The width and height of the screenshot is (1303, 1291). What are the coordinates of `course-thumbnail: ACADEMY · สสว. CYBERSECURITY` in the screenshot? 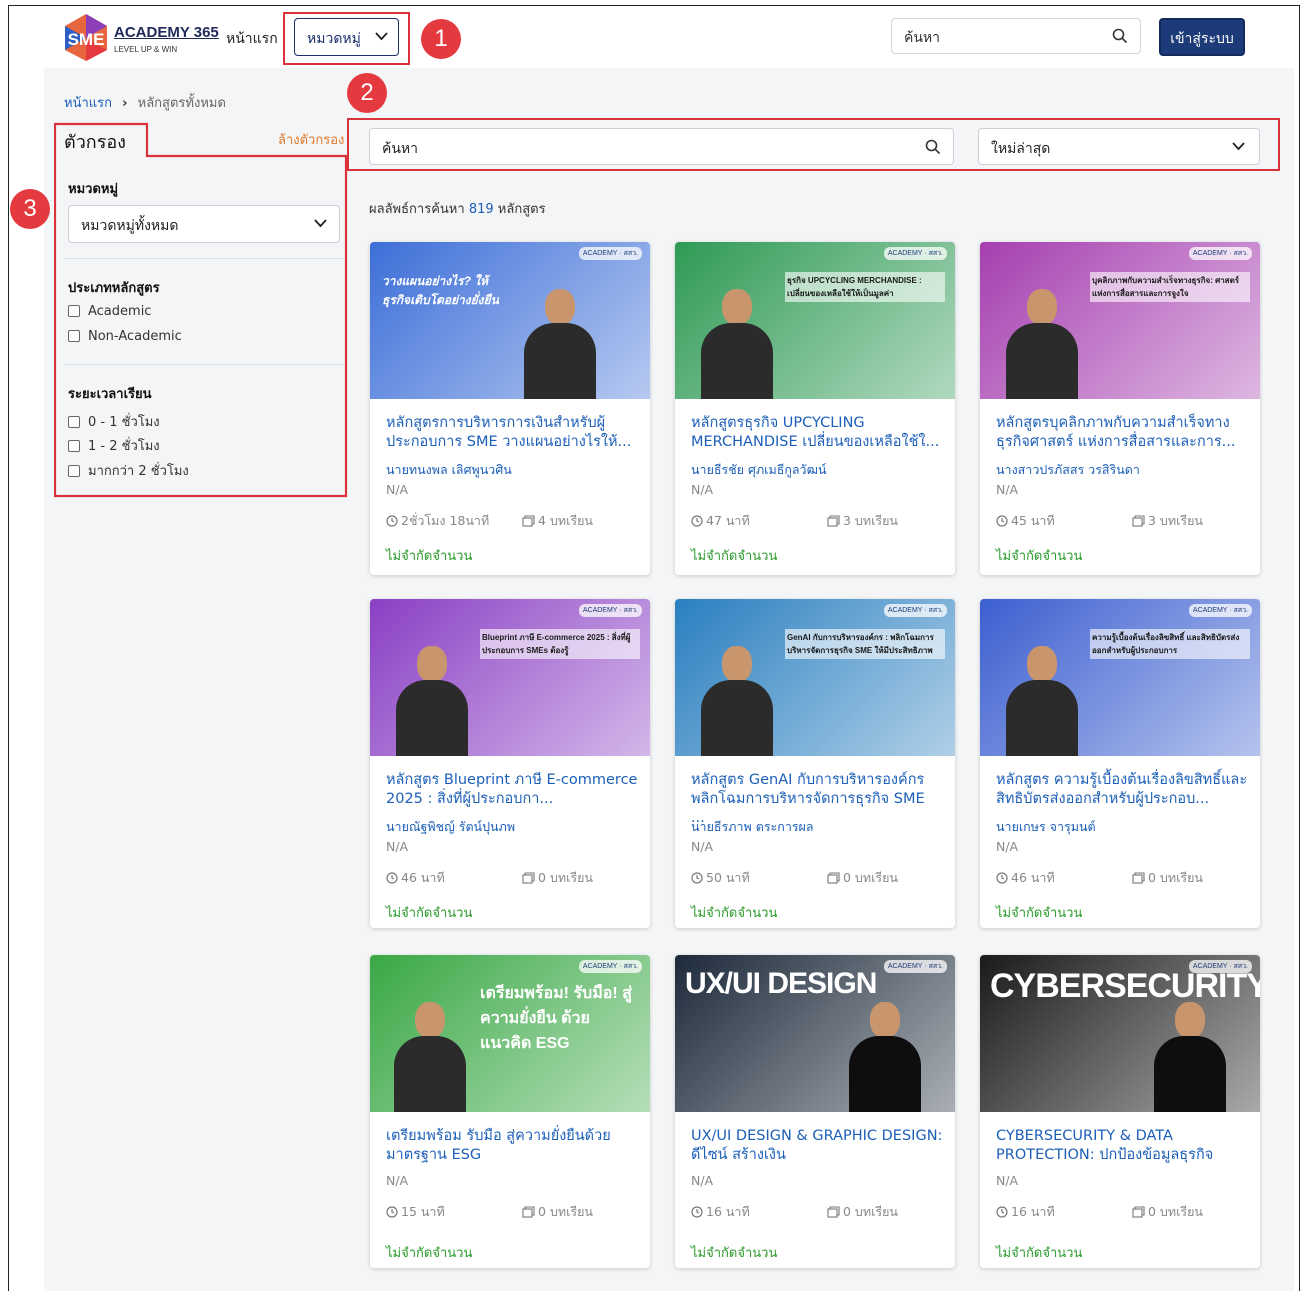 It's located at (1120, 1033).